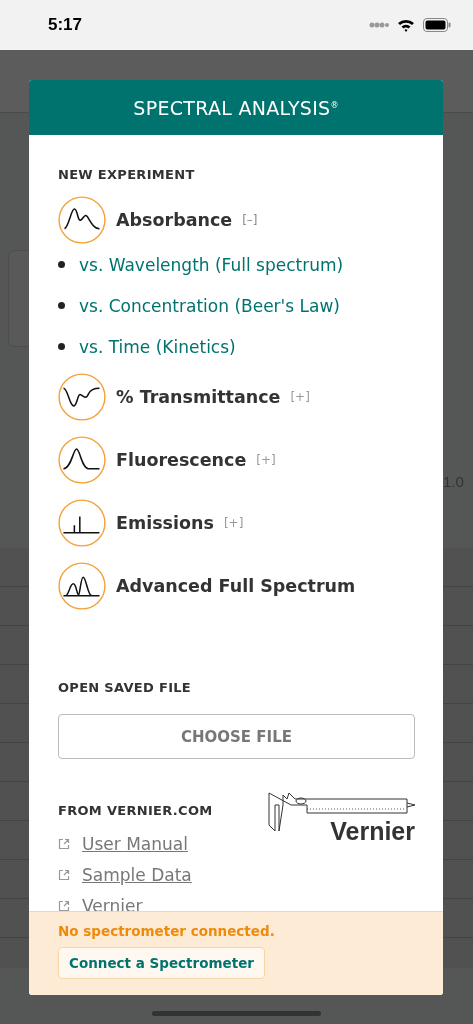 This screenshot has height=1024, width=473. What do you see at coordinates (137, 874) in the screenshot?
I see `web-link: Sample Data` at bounding box center [137, 874].